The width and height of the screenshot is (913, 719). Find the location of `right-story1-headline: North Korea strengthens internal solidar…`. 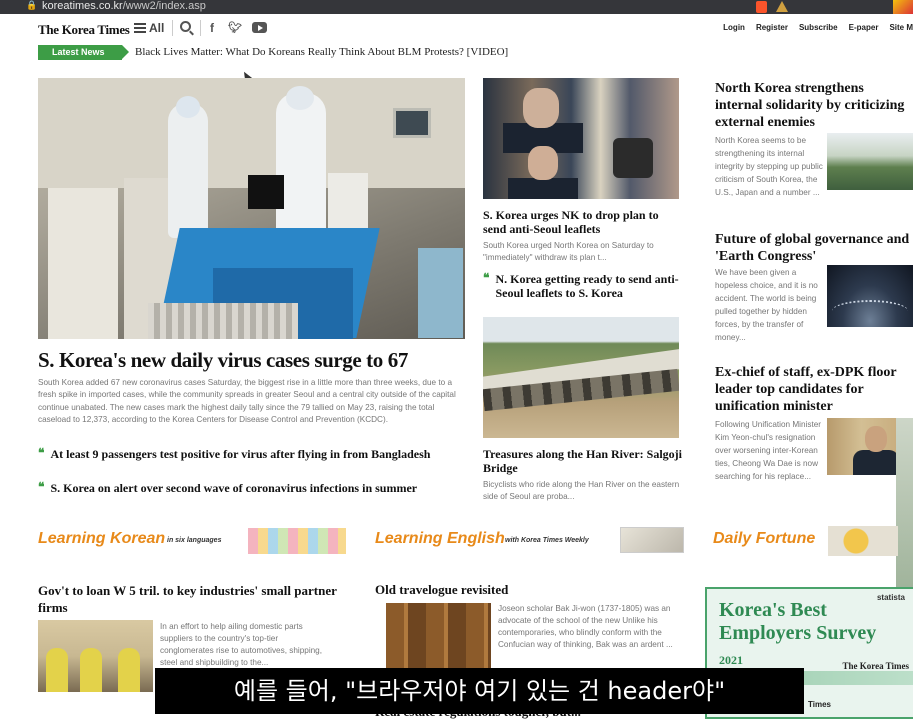

right-story1-headline: North Korea strengthens internal solidar… is located at coordinates (814, 105).